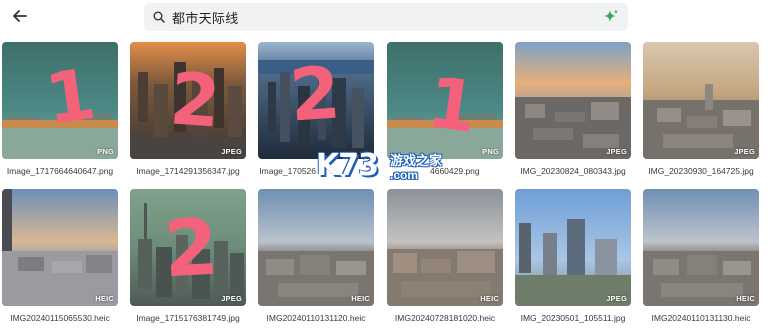 This screenshot has width=768, height=330. I want to click on back-arrow-icon, so click(20, 18).